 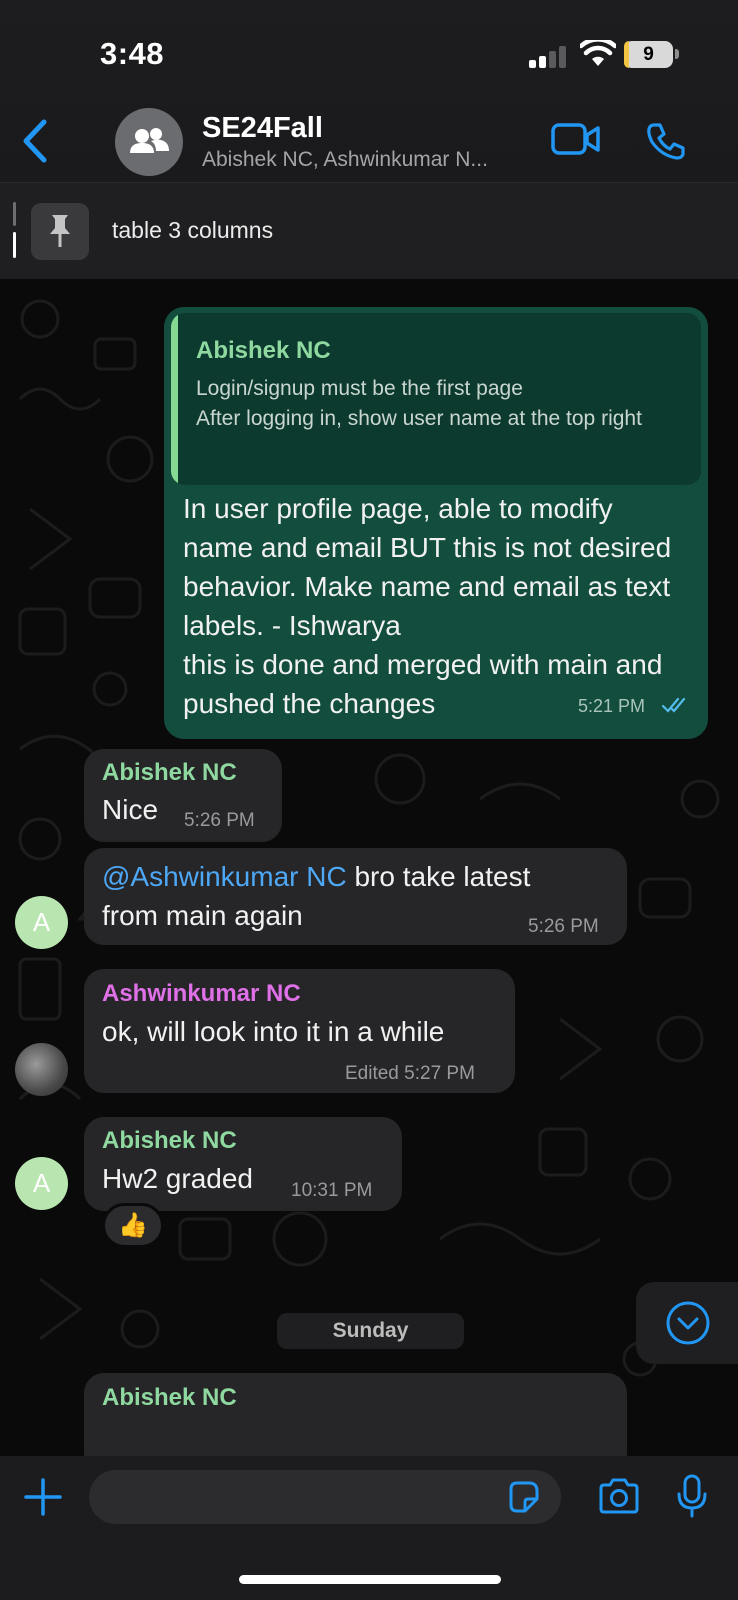 I want to click on group-avatar, so click(x=149, y=142).